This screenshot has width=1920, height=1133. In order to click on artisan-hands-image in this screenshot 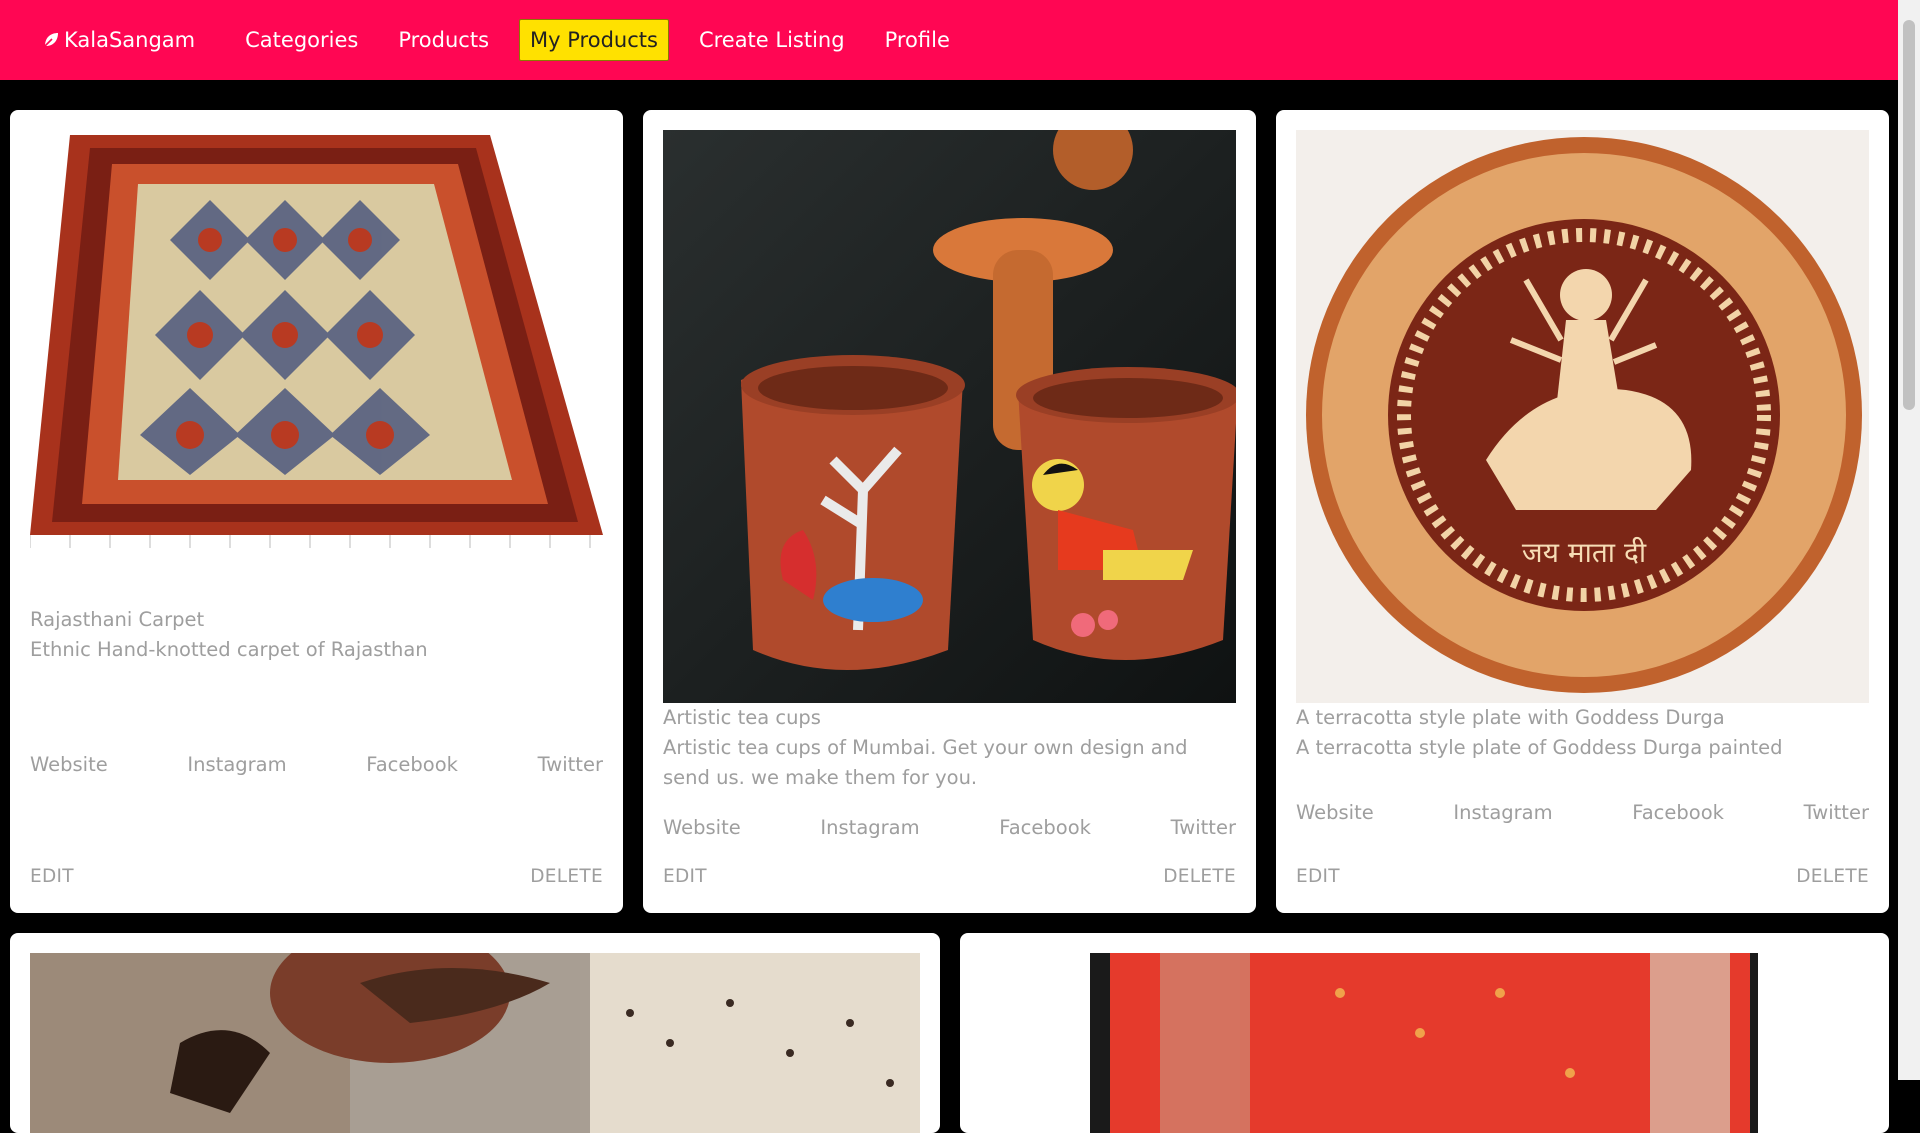, I will do `click(475, 1043)`.